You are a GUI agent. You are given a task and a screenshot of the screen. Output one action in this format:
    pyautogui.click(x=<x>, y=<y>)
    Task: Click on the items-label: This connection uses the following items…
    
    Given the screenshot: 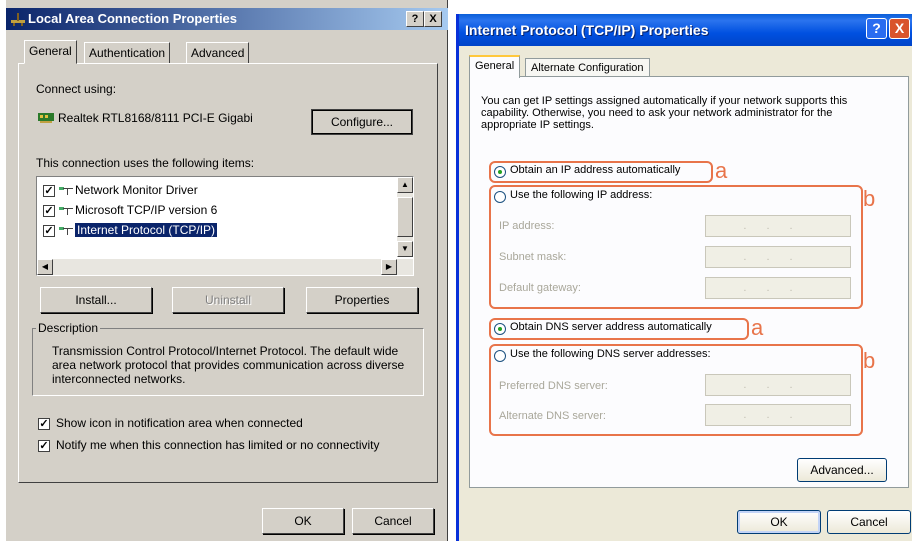 What is the action you would take?
    pyautogui.click(x=145, y=163)
    